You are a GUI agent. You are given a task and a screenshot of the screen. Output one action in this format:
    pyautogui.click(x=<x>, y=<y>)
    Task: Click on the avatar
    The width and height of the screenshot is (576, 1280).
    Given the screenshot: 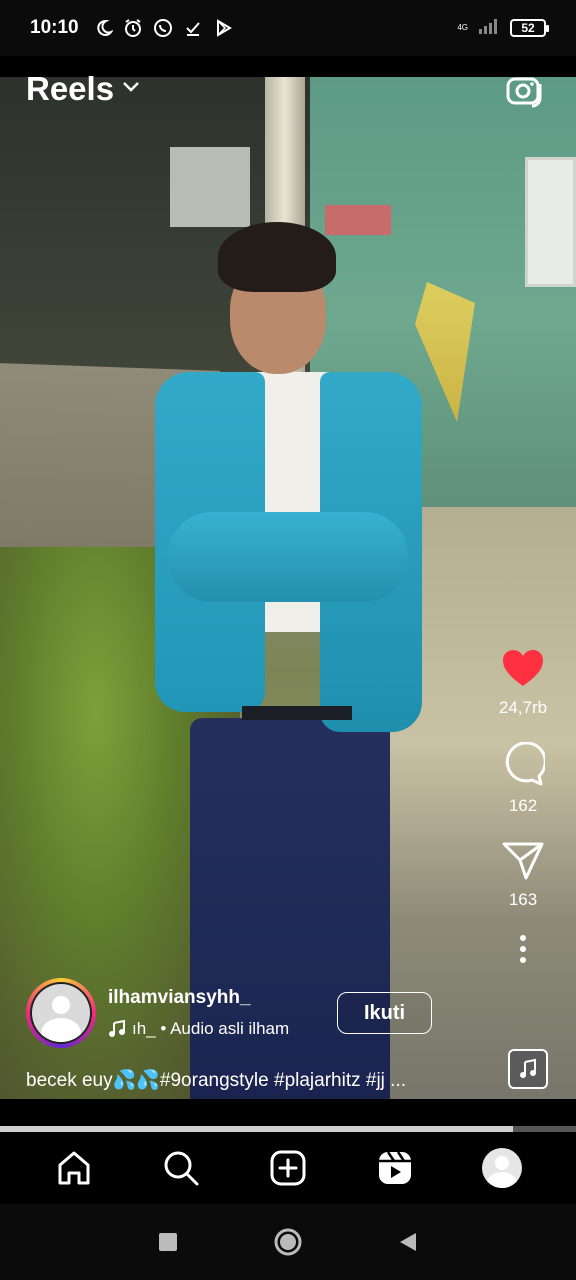 What is the action you would take?
    pyautogui.click(x=61, y=1013)
    